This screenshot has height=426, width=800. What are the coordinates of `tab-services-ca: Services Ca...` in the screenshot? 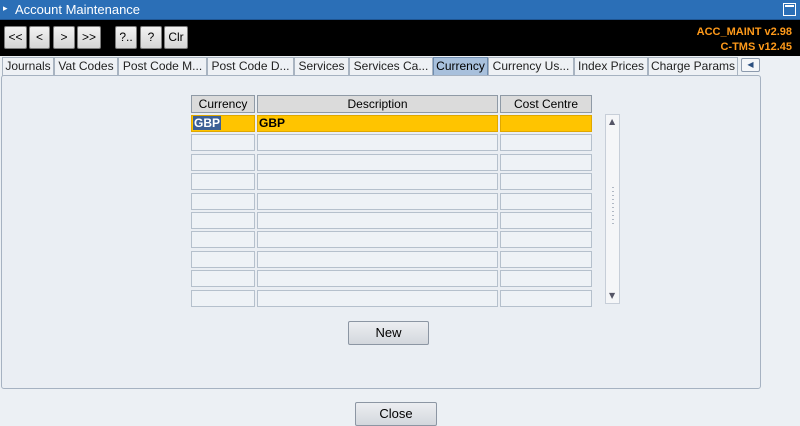 It's located at (391, 66).